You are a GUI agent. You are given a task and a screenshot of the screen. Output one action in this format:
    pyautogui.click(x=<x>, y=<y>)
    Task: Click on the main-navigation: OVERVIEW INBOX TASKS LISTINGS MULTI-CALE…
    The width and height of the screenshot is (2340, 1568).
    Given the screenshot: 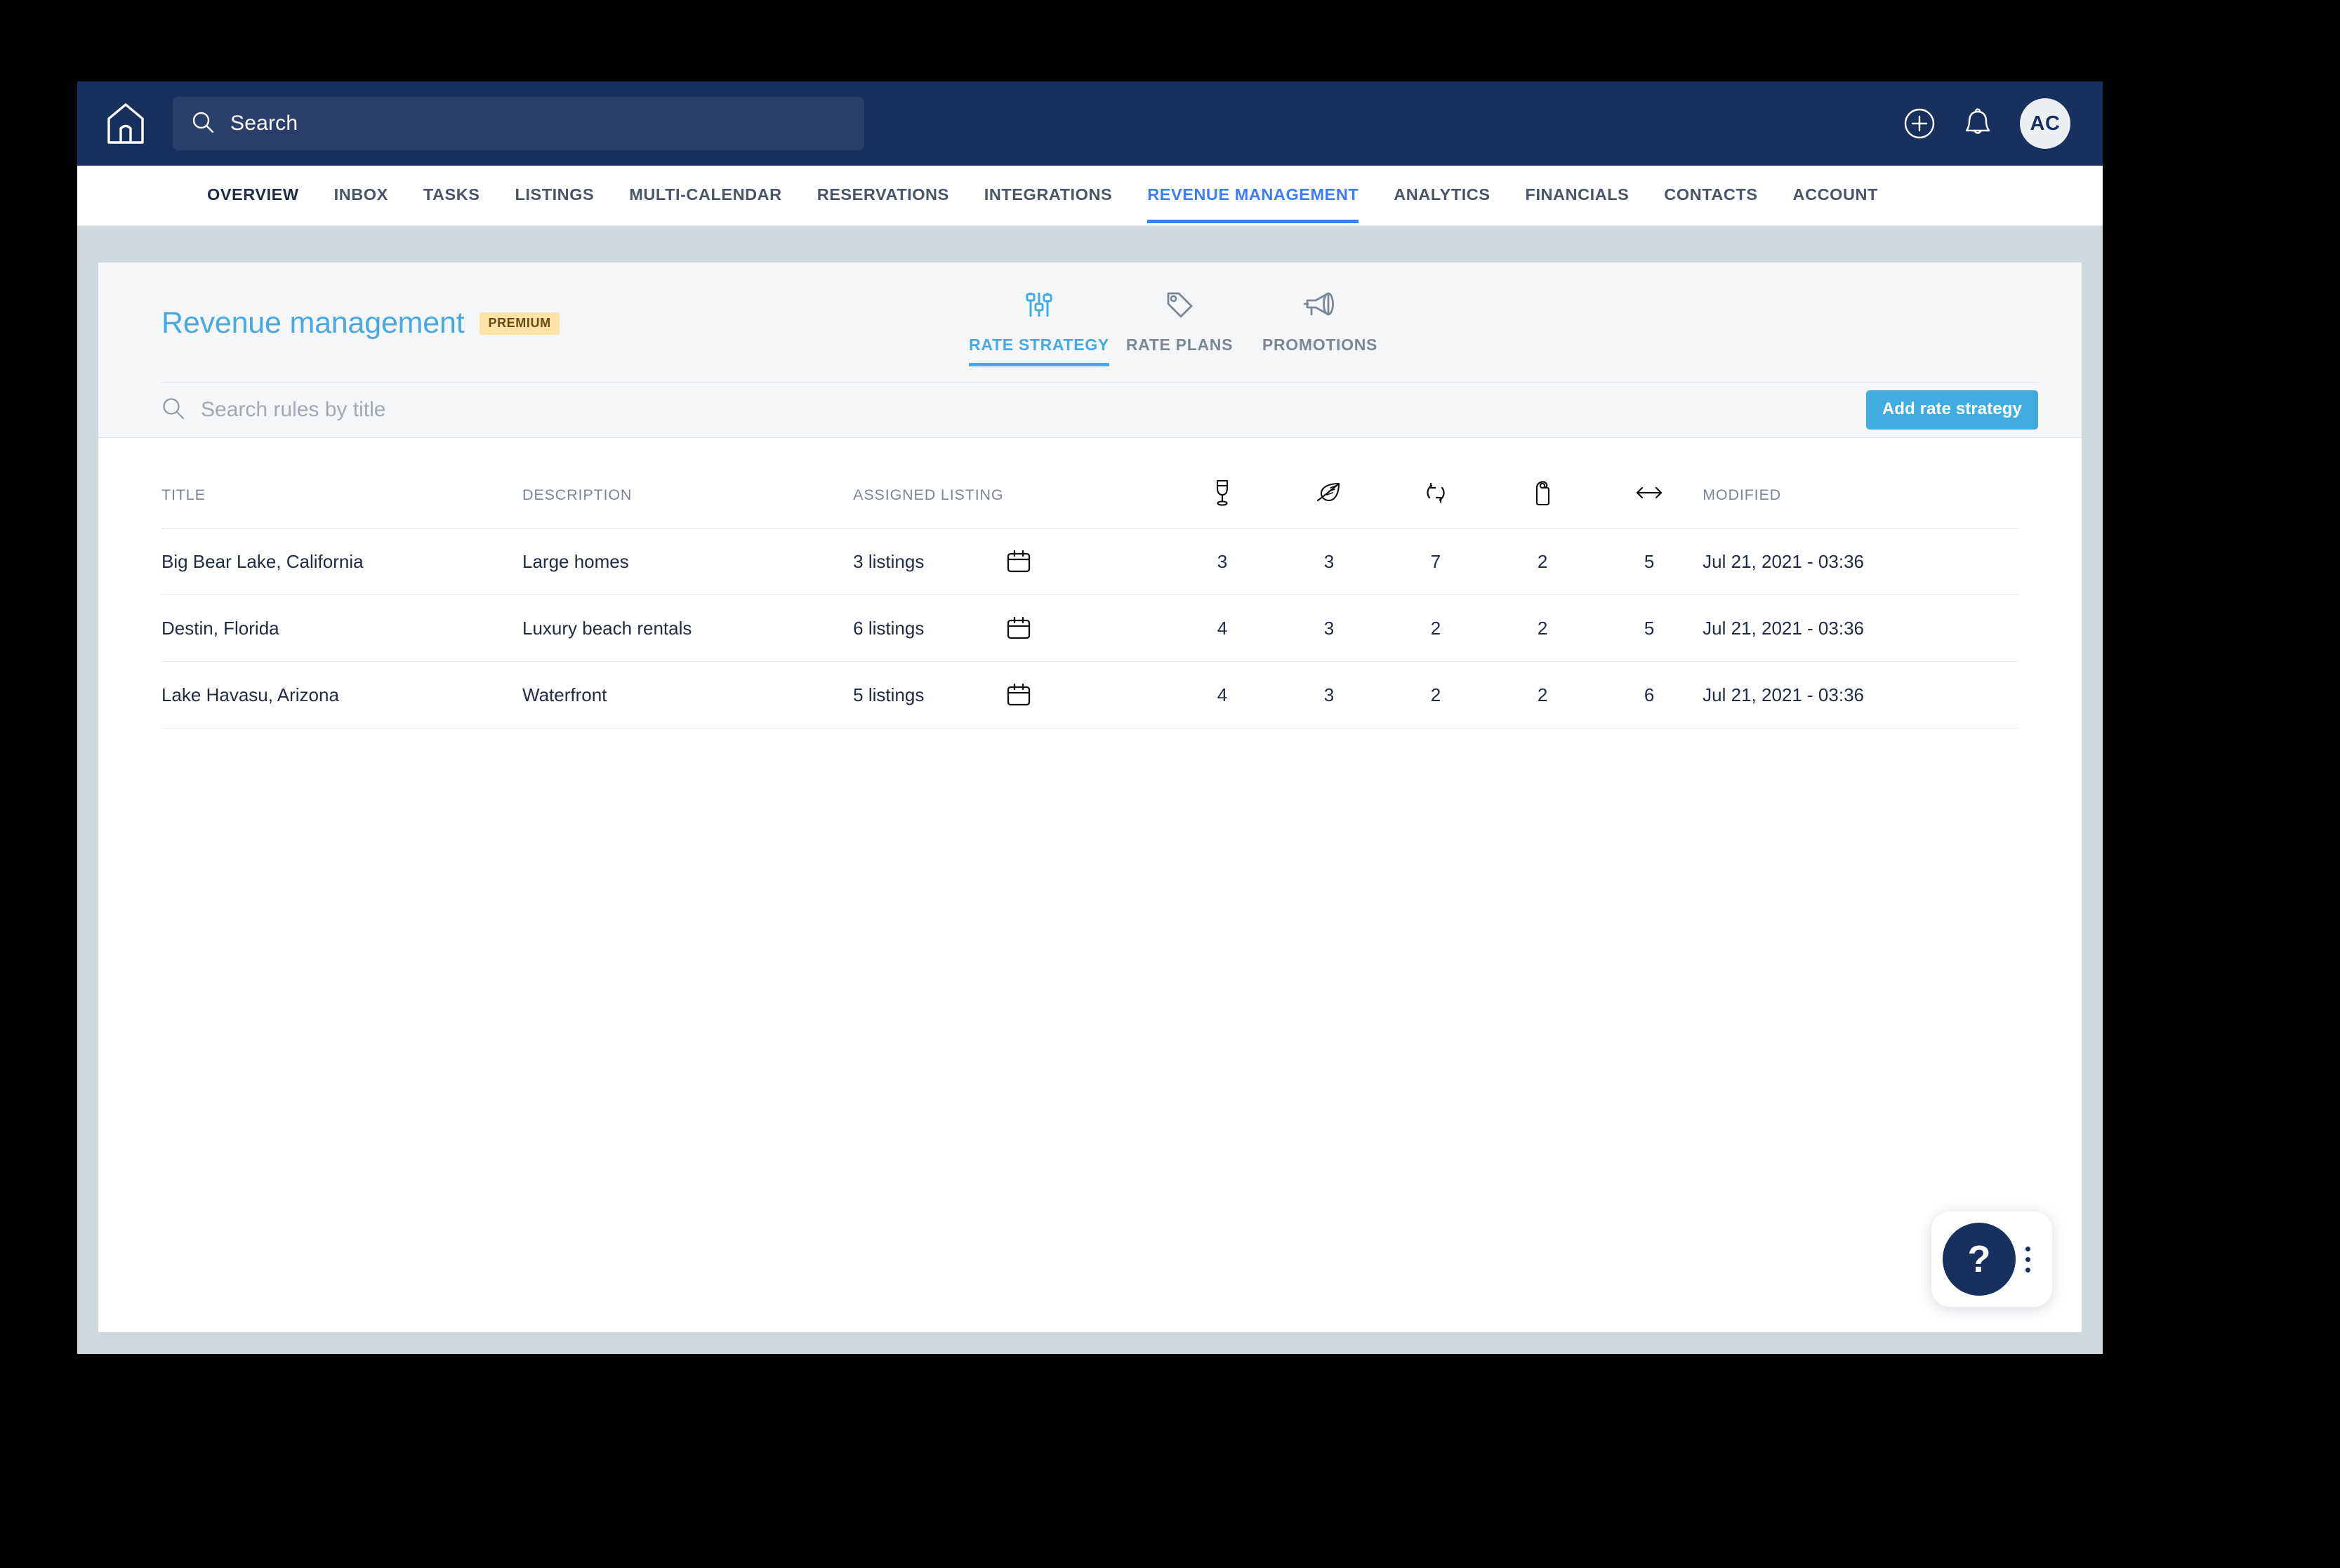 What is the action you would take?
    pyautogui.click(x=1090, y=196)
    